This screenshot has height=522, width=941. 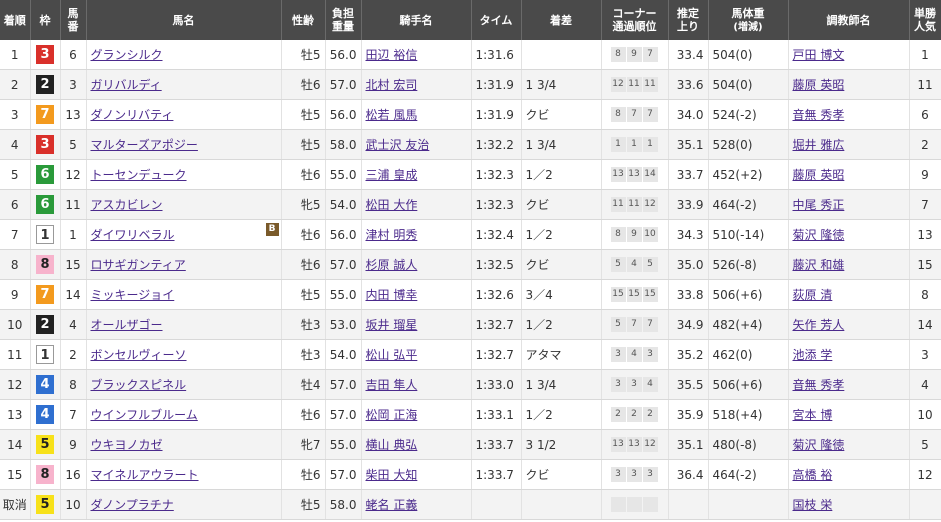 I want to click on jockey-name-link: 武士沢 友治, so click(x=398, y=145).